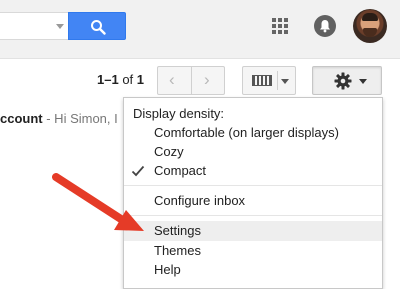  I want to click on email-row: ccount - Hi Simon, I, so click(59, 118).